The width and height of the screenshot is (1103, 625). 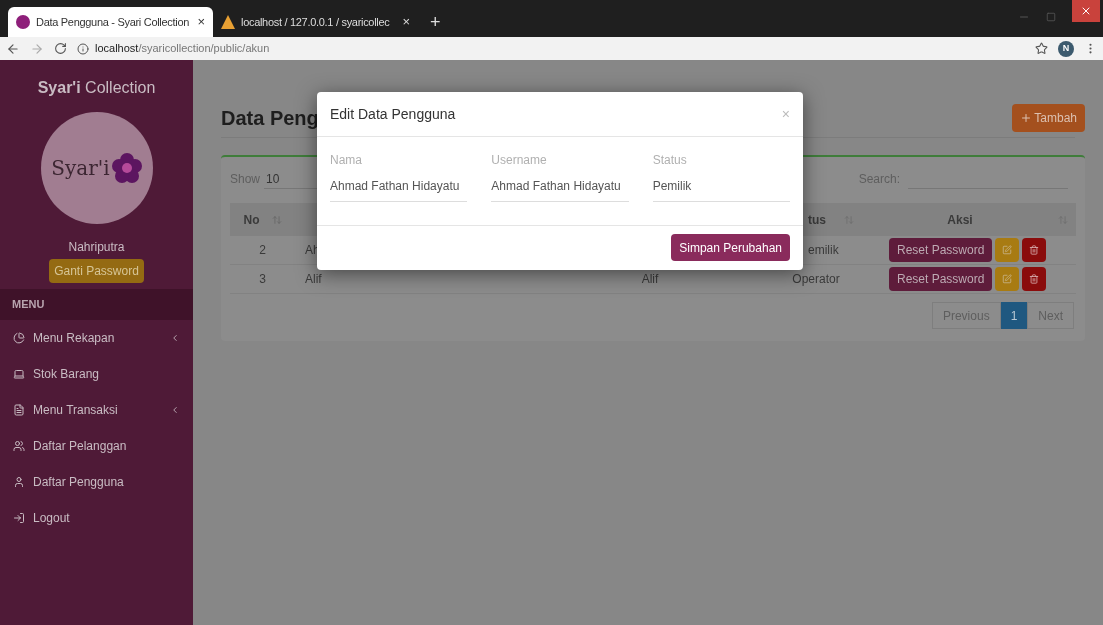 What do you see at coordinates (262, 250) in the screenshot?
I see `table-cell-text: 2` at bounding box center [262, 250].